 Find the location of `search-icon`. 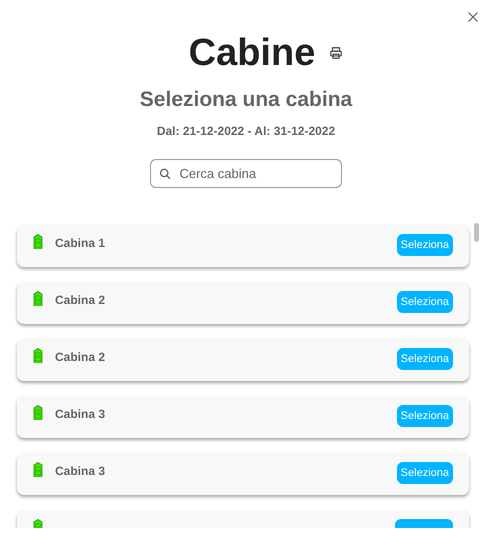

search-icon is located at coordinates (165, 173).